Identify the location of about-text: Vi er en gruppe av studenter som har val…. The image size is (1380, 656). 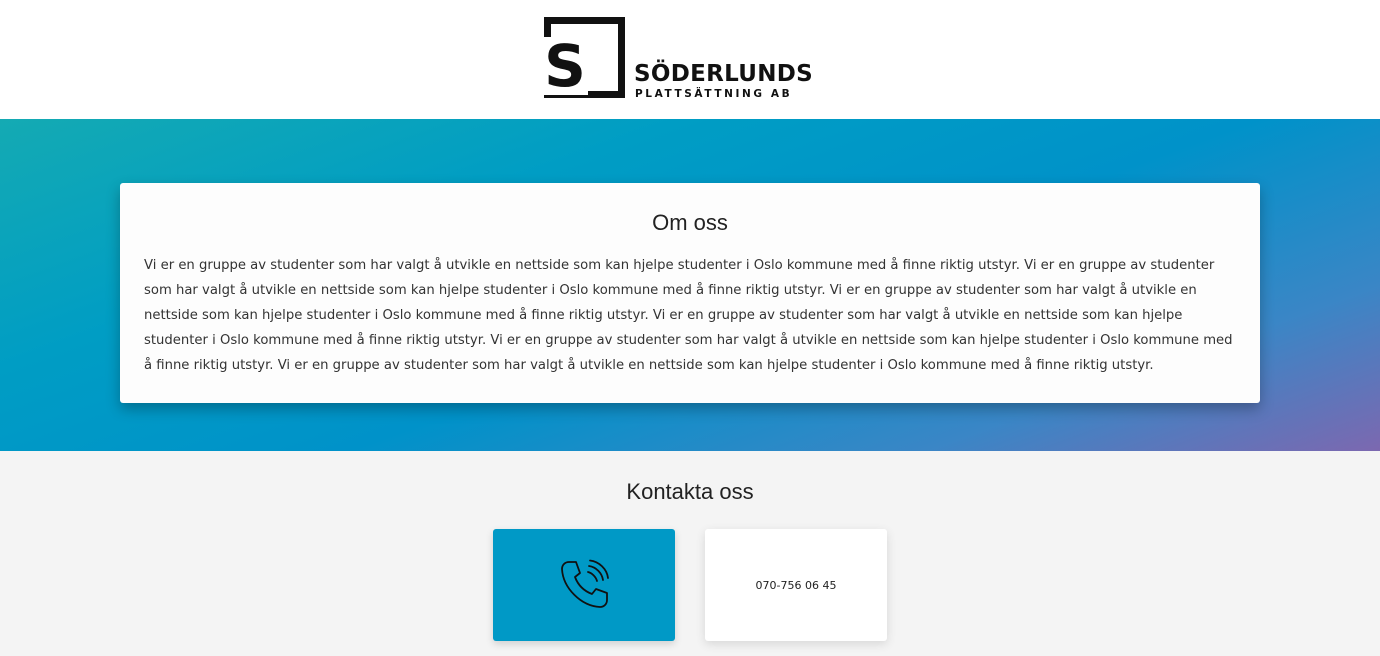
(688, 315).